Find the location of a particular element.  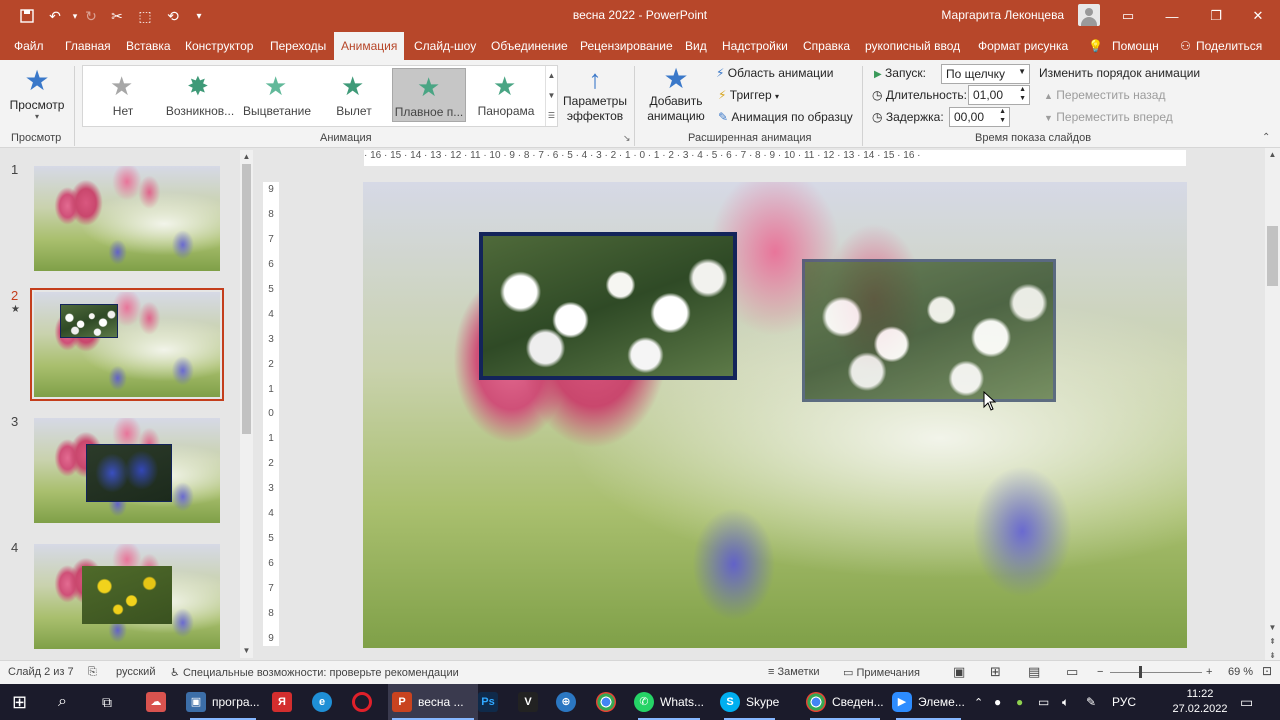

trigger-button: ⚡ Триггер ▾ is located at coordinates (748, 95).